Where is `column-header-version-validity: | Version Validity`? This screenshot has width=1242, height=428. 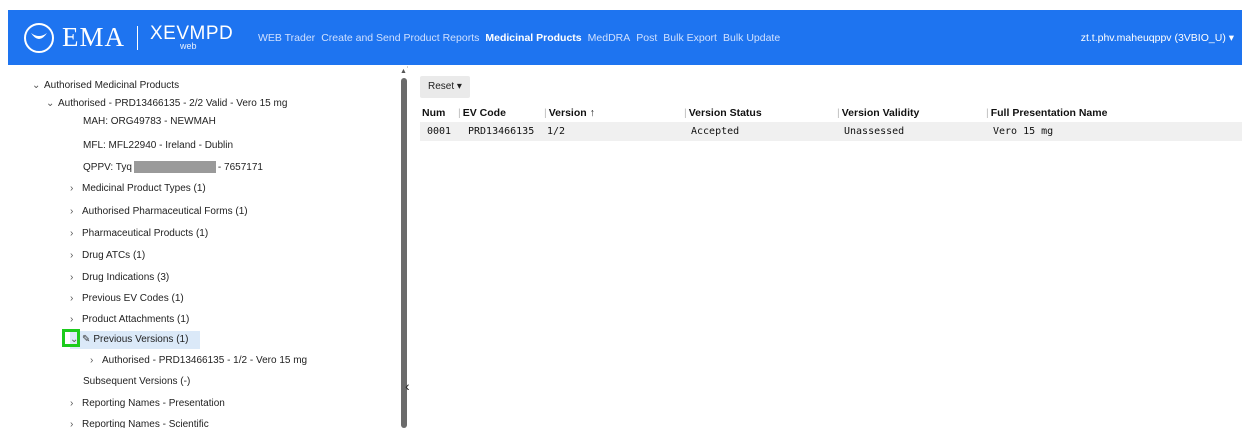
column-header-version-validity: | Version Validity is located at coordinates (878, 113).